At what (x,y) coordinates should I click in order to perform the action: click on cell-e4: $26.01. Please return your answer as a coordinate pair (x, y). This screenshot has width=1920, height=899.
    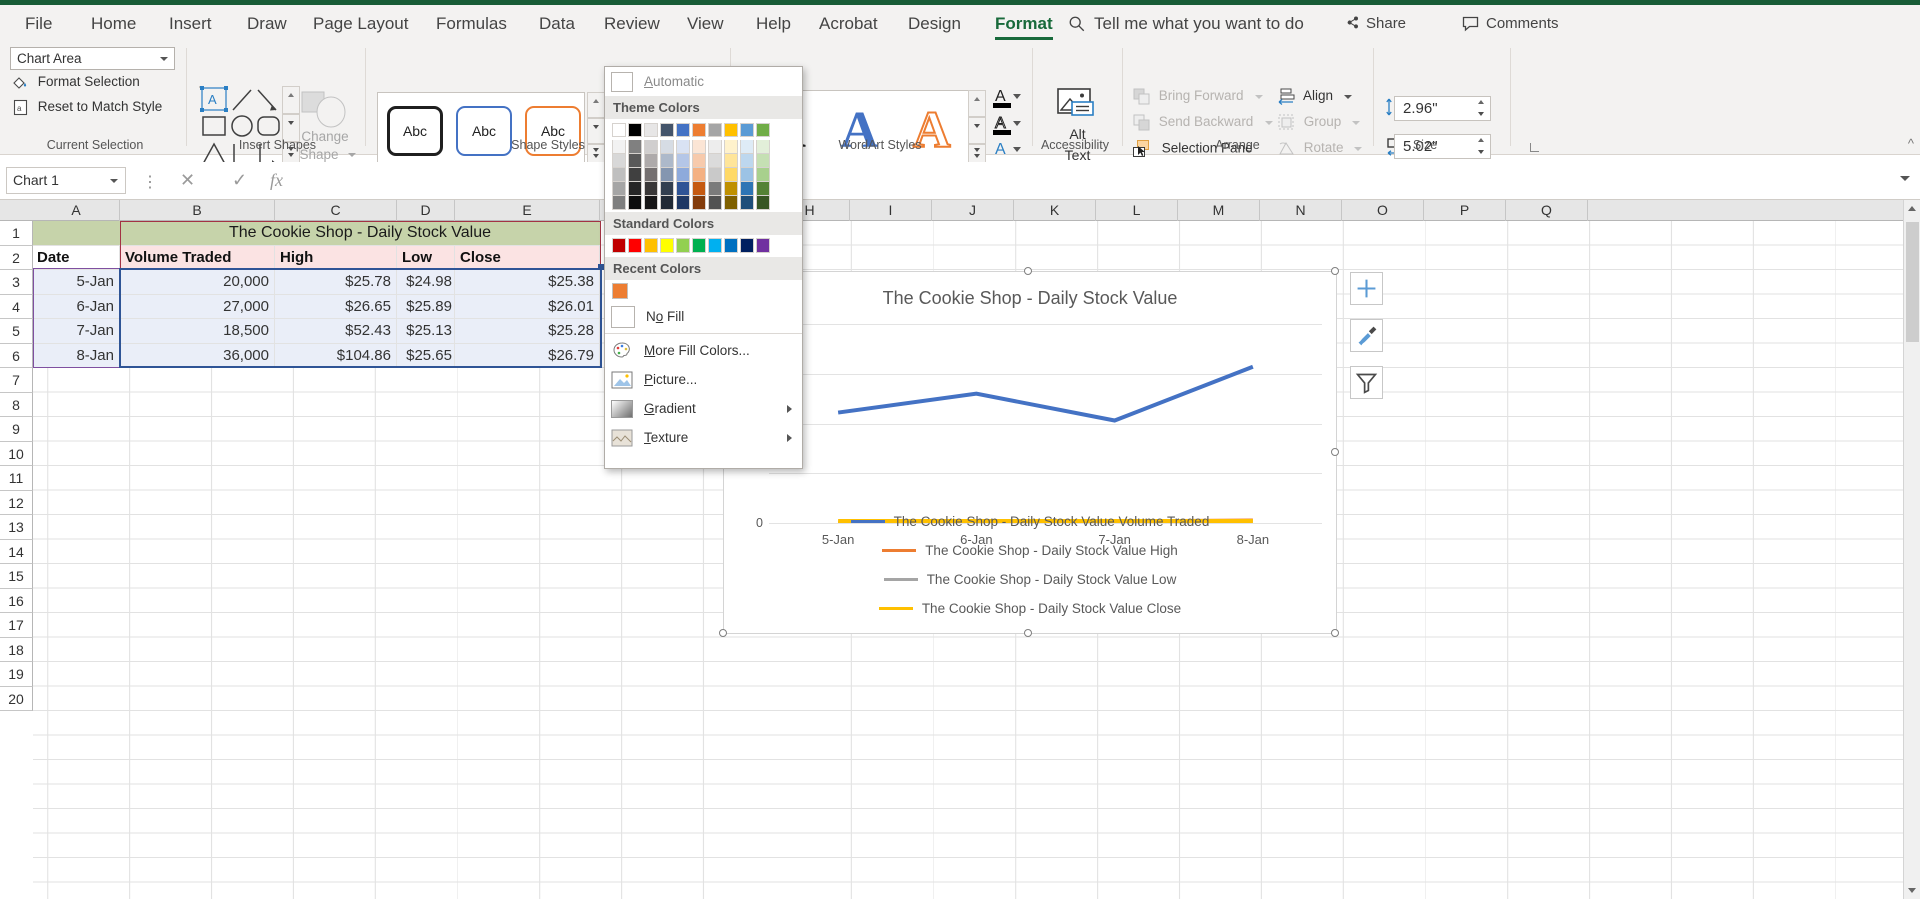
    Looking at the image, I should click on (527, 306).